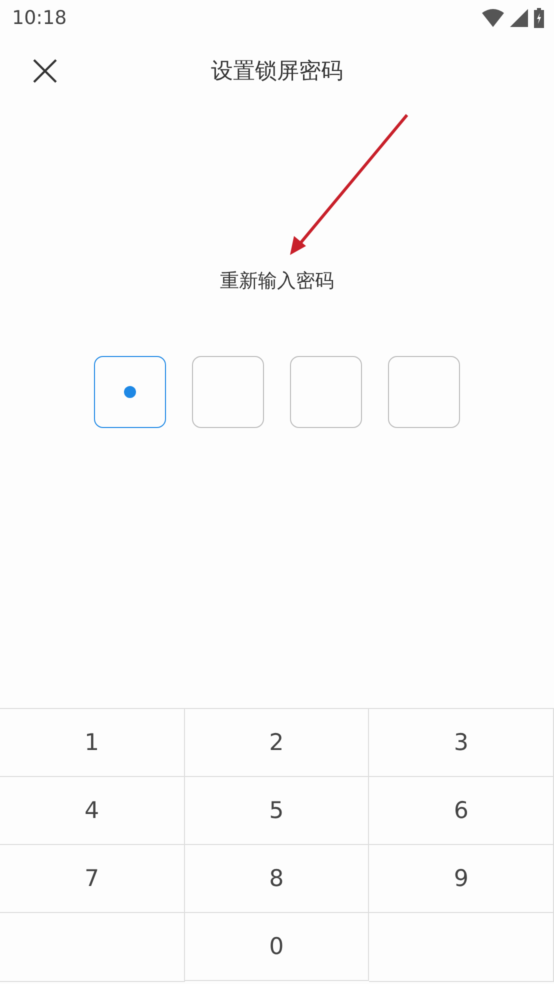 This screenshot has height=984, width=554. Describe the element at coordinates (277, 72) in the screenshot. I see `page-title: 设置锁屏密码` at that location.